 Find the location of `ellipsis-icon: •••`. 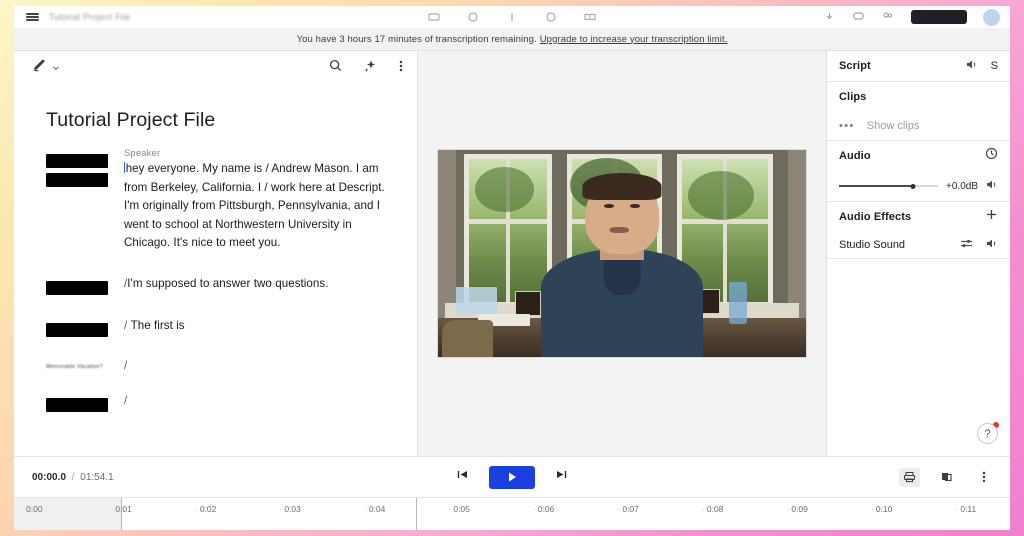

ellipsis-icon: ••• is located at coordinates (847, 126).